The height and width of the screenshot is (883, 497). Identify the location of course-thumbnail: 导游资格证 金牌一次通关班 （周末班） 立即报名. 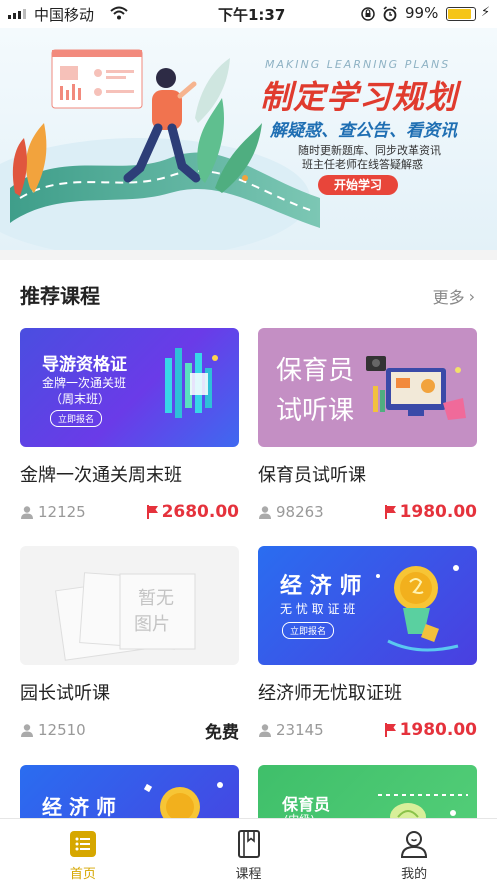
(129, 387).